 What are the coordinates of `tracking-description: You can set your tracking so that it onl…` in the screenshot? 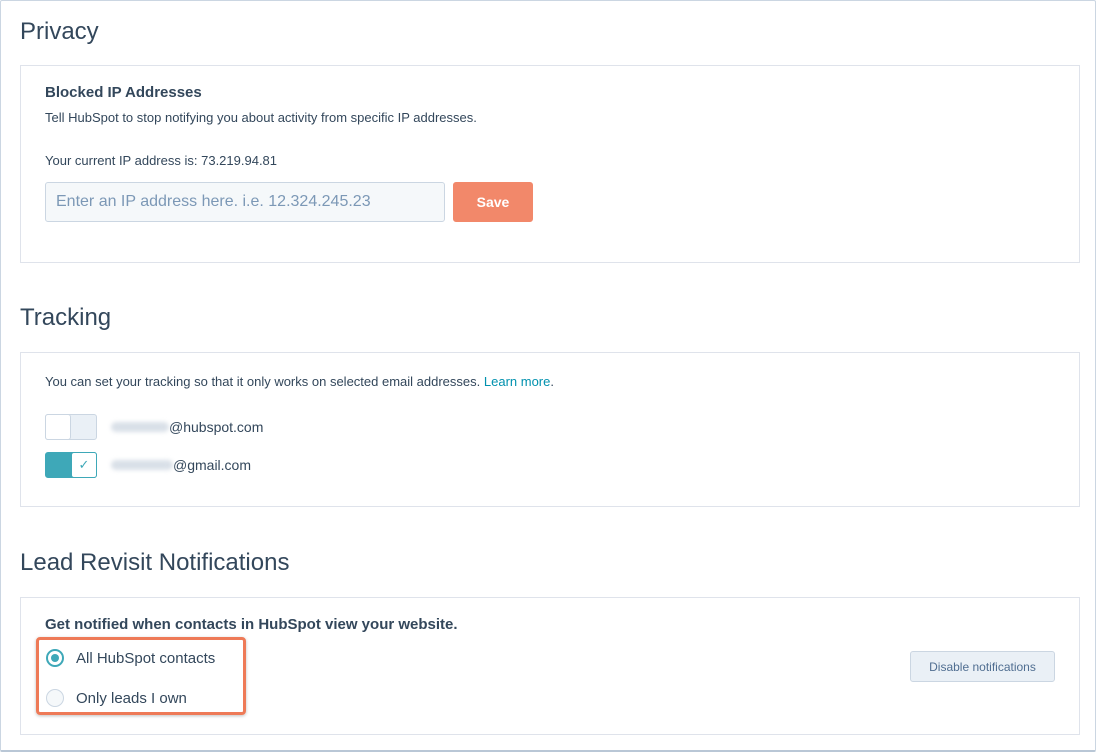 It's located at (263, 381).